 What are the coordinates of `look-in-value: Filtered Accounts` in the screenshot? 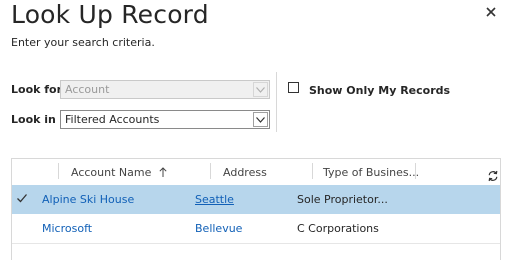 It's located at (112, 119).